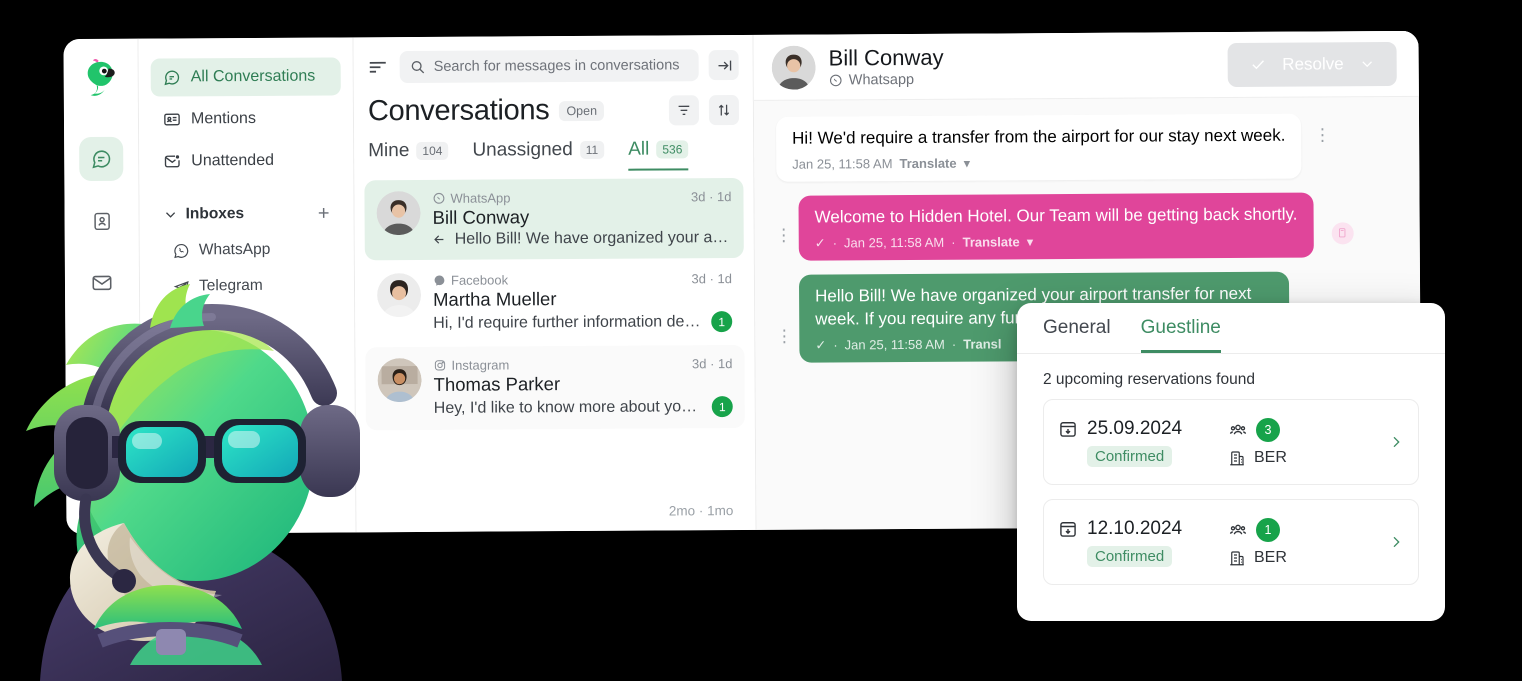  What do you see at coordinates (1180, 327) in the screenshot?
I see `panel-tab-label: Guestline` at bounding box center [1180, 327].